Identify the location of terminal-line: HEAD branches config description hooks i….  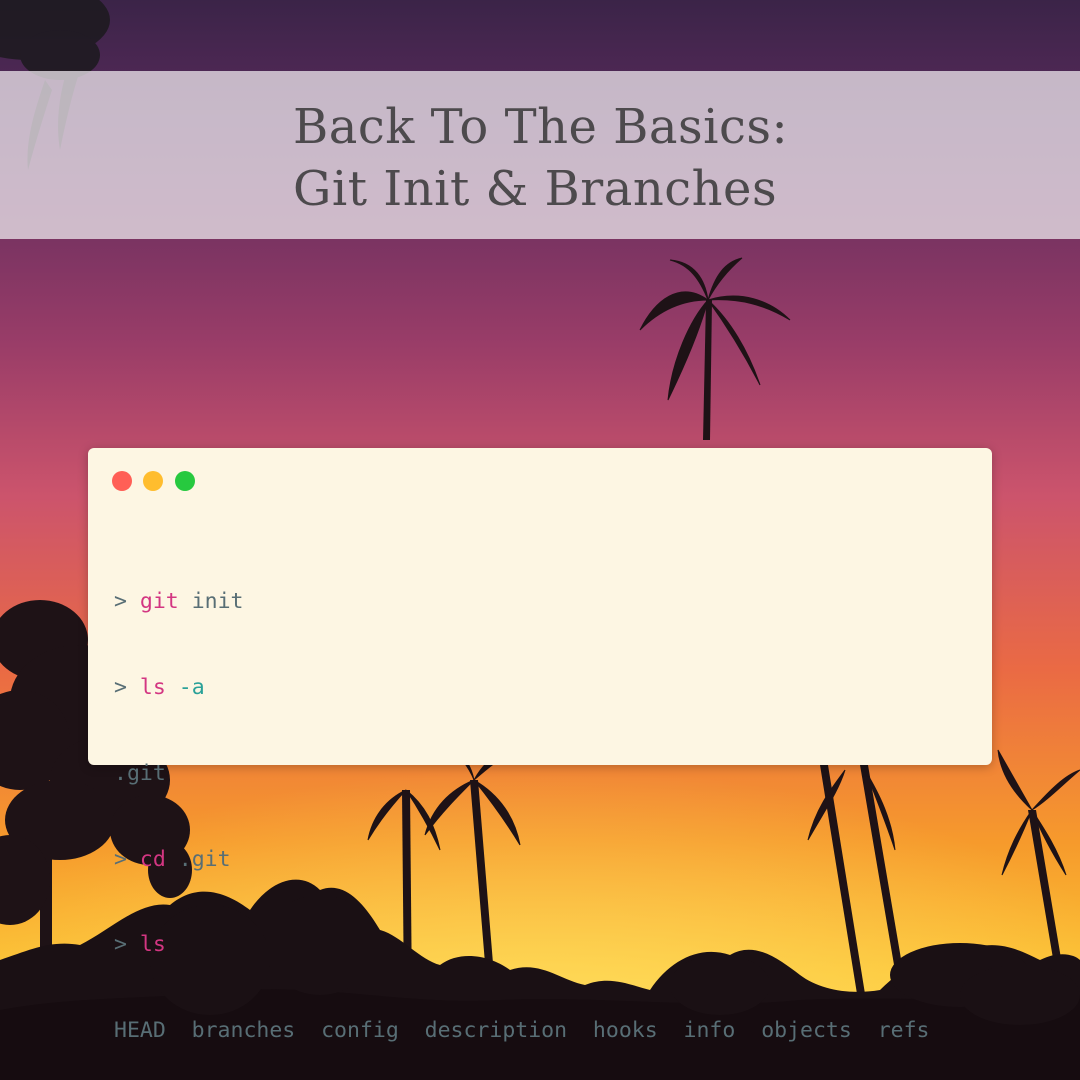
(521, 1031).